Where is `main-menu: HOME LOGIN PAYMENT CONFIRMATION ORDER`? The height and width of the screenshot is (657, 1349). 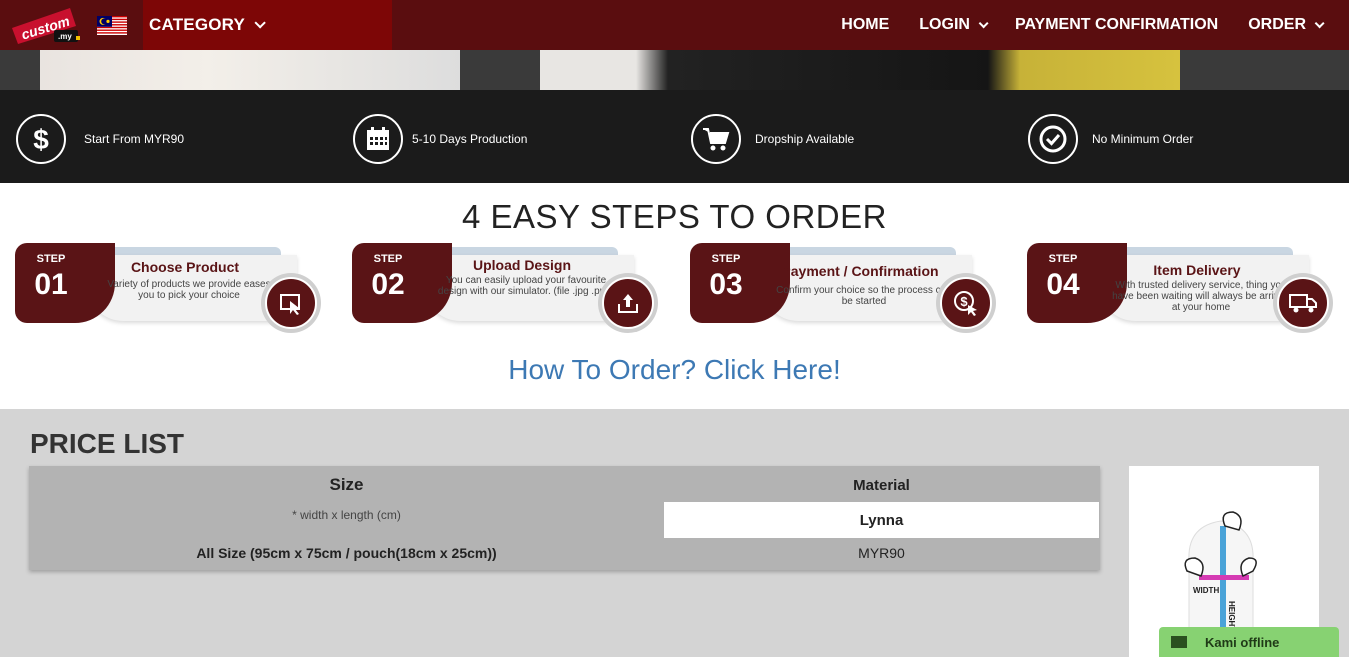 main-menu: HOME LOGIN PAYMENT CONFIRMATION ORDER is located at coordinates (1068, 25).